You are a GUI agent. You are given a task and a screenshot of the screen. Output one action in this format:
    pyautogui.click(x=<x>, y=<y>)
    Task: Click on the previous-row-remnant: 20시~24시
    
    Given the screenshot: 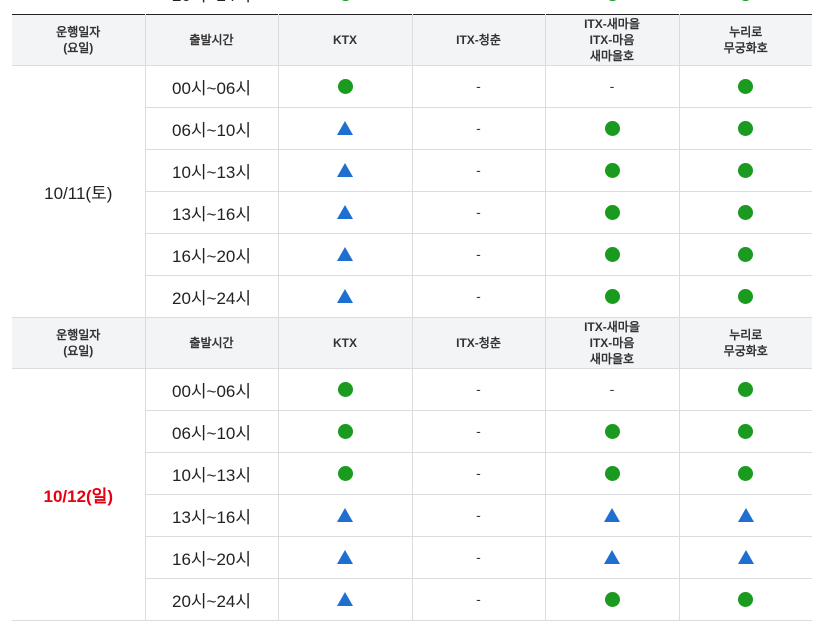 What is the action you would take?
    pyautogui.click(x=412, y=7)
    